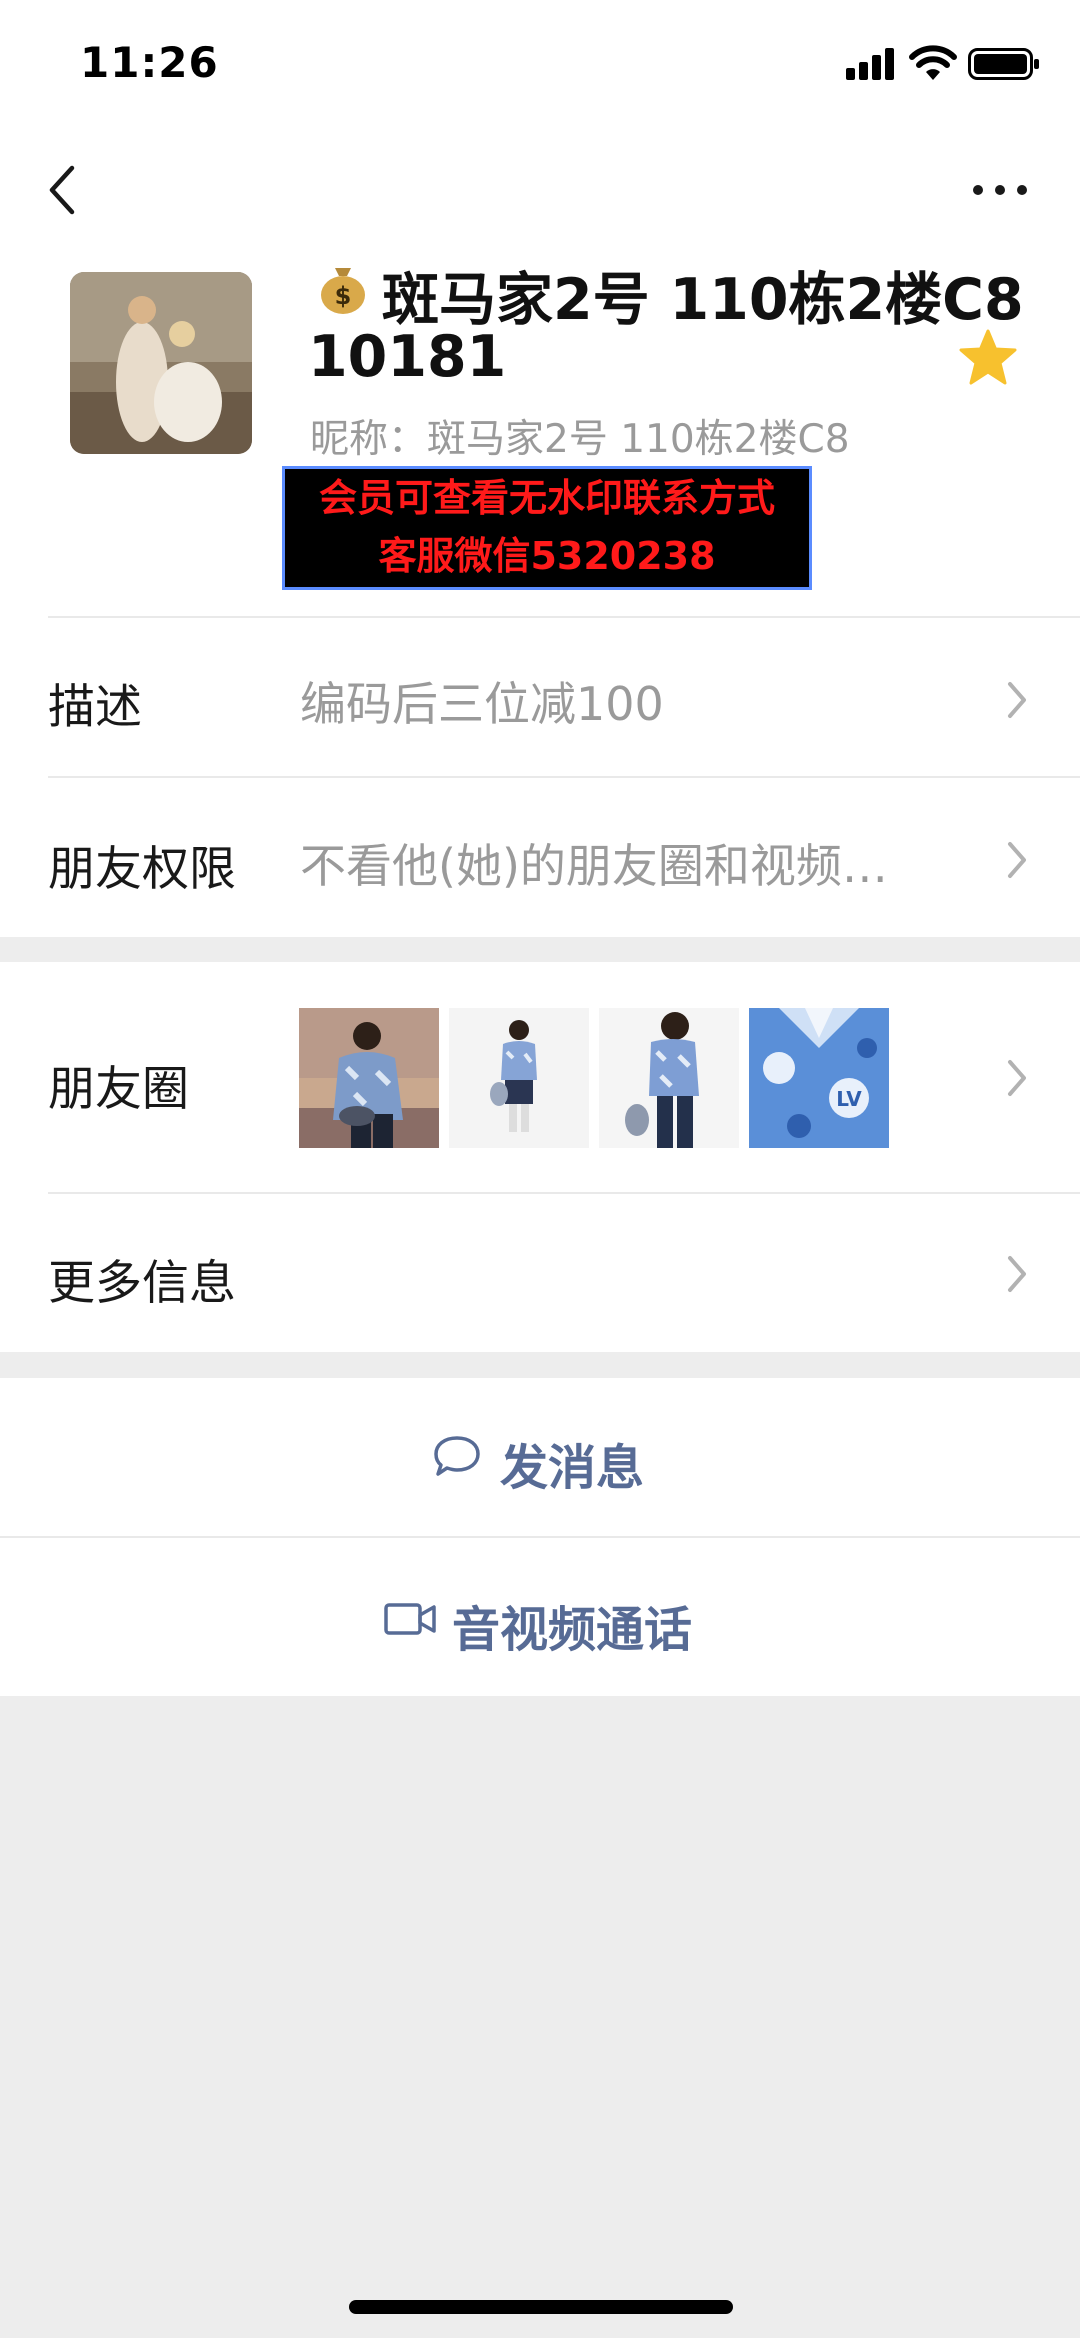 The width and height of the screenshot is (1080, 2338). What do you see at coordinates (1000, 190) in the screenshot?
I see `more-options-icon` at bounding box center [1000, 190].